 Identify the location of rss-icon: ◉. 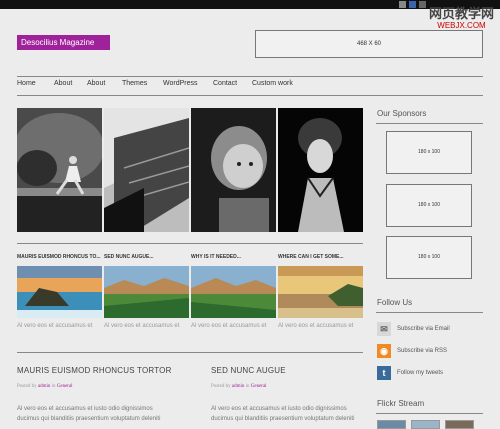
(384, 351).